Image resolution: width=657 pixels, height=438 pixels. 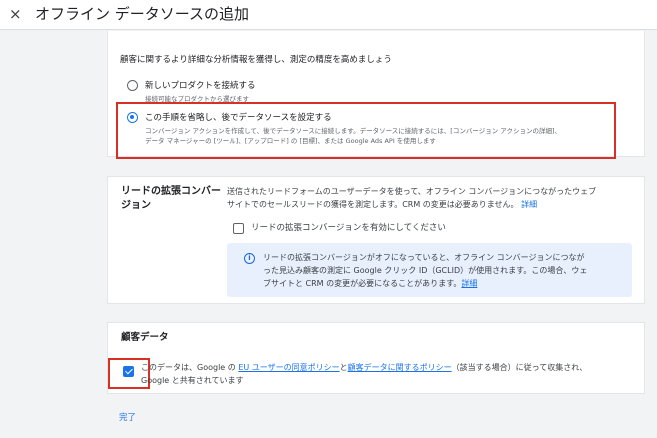 I want to click on done-button: 完了, so click(x=127, y=417).